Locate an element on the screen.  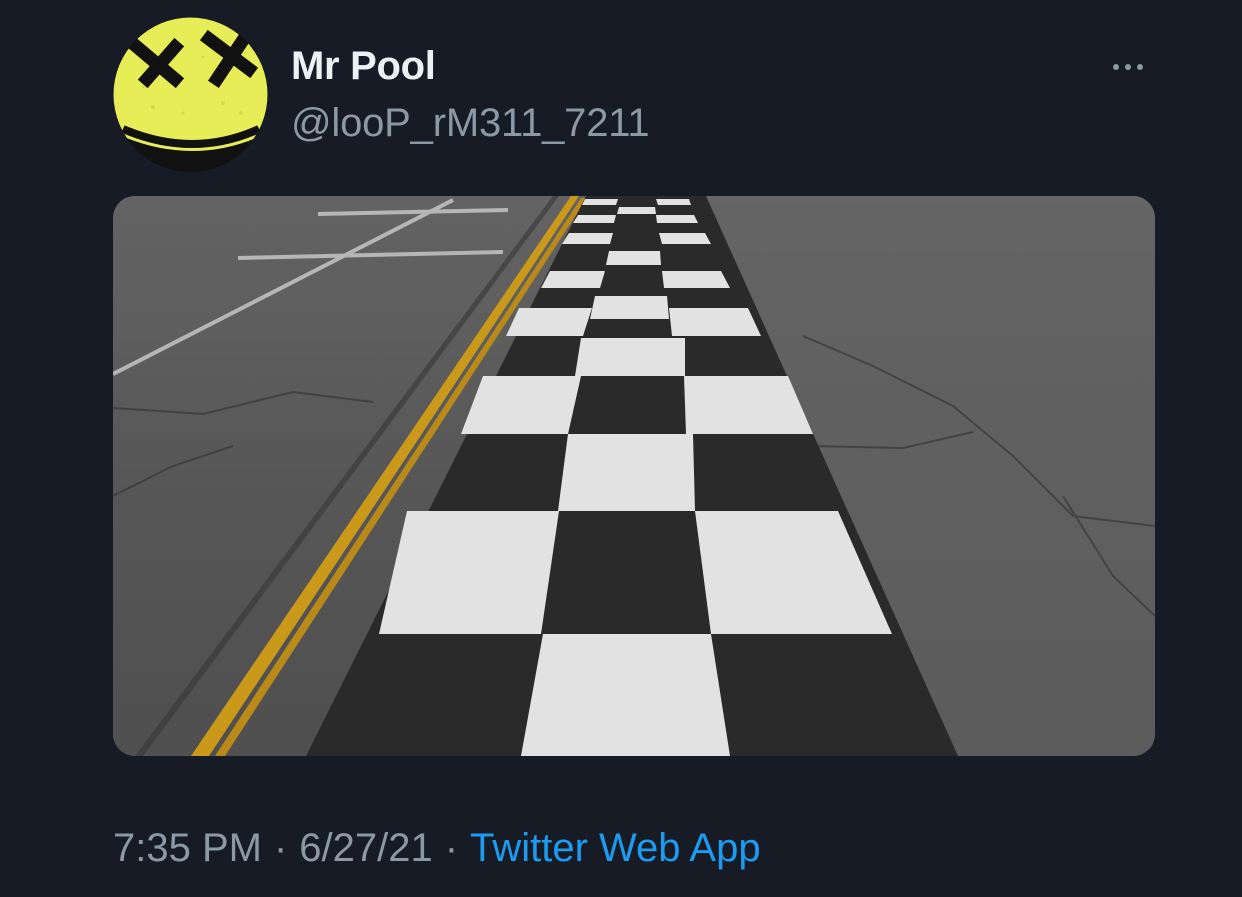
author-handle: @looP_rM311_7211 is located at coordinates (470, 123).